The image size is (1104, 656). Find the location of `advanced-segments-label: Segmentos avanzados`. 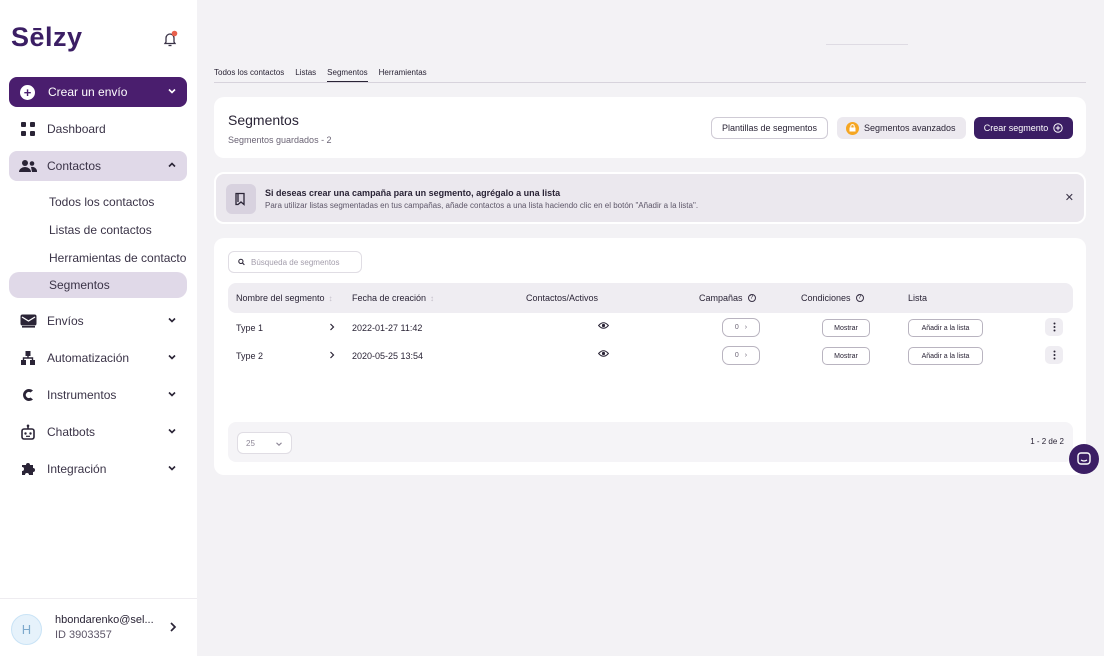

advanced-segments-label: Segmentos avanzados is located at coordinates (910, 128).